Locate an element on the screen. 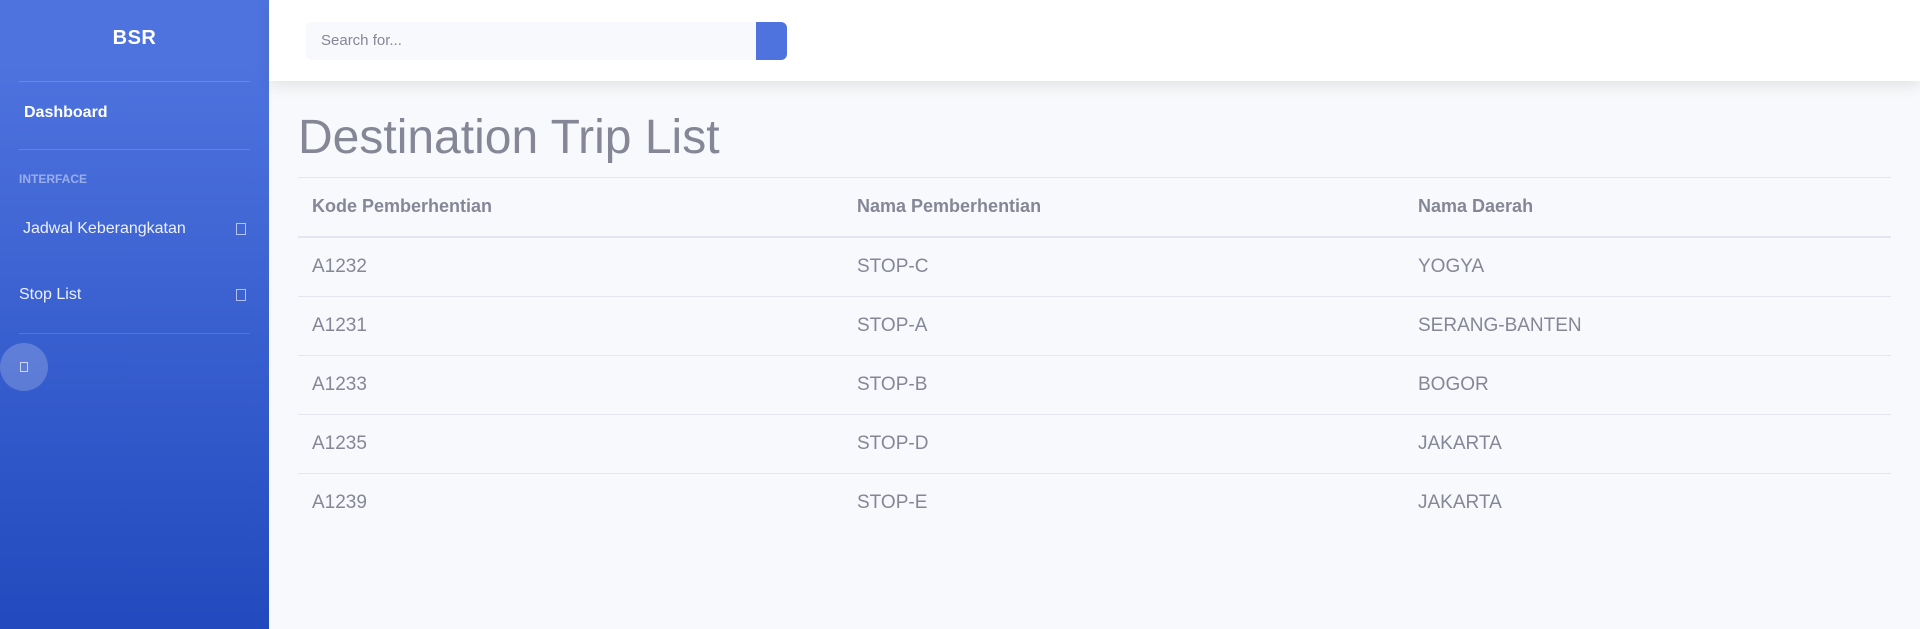  table-cell: A1231 is located at coordinates (570, 325).